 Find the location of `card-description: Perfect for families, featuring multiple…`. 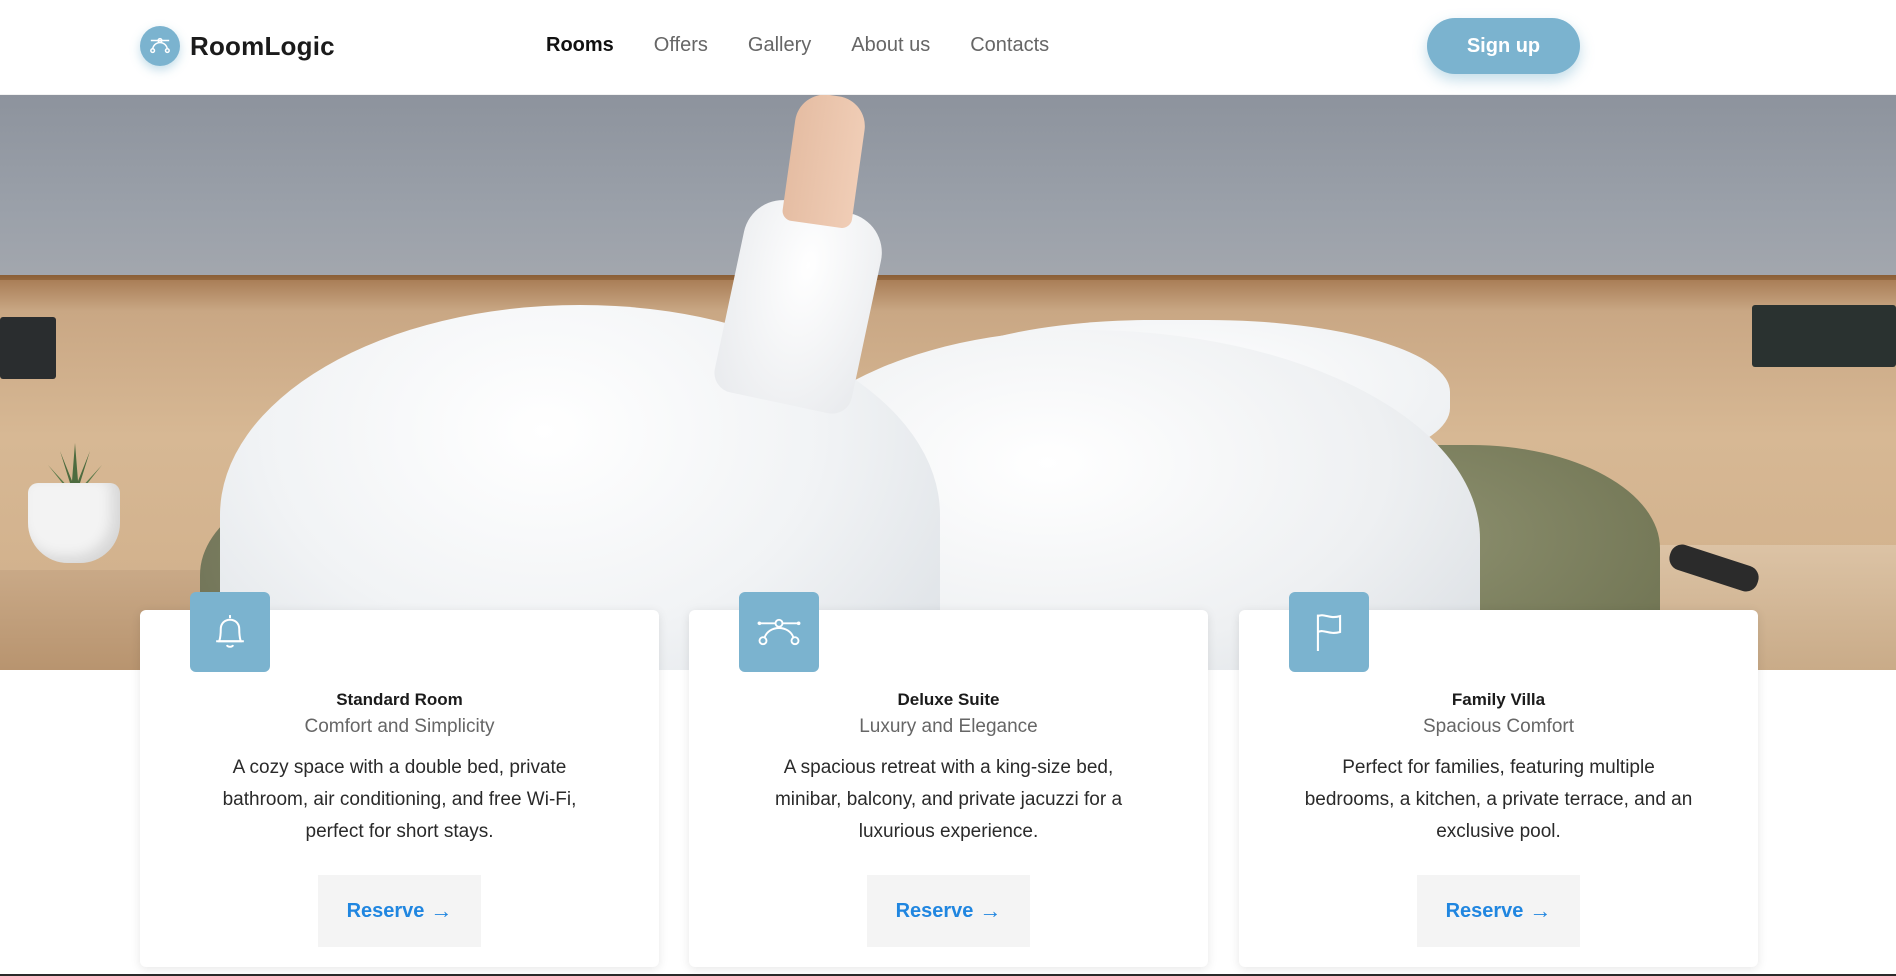

card-description: Perfect for families, featuring multiple… is located at coordinates (1498, 799).